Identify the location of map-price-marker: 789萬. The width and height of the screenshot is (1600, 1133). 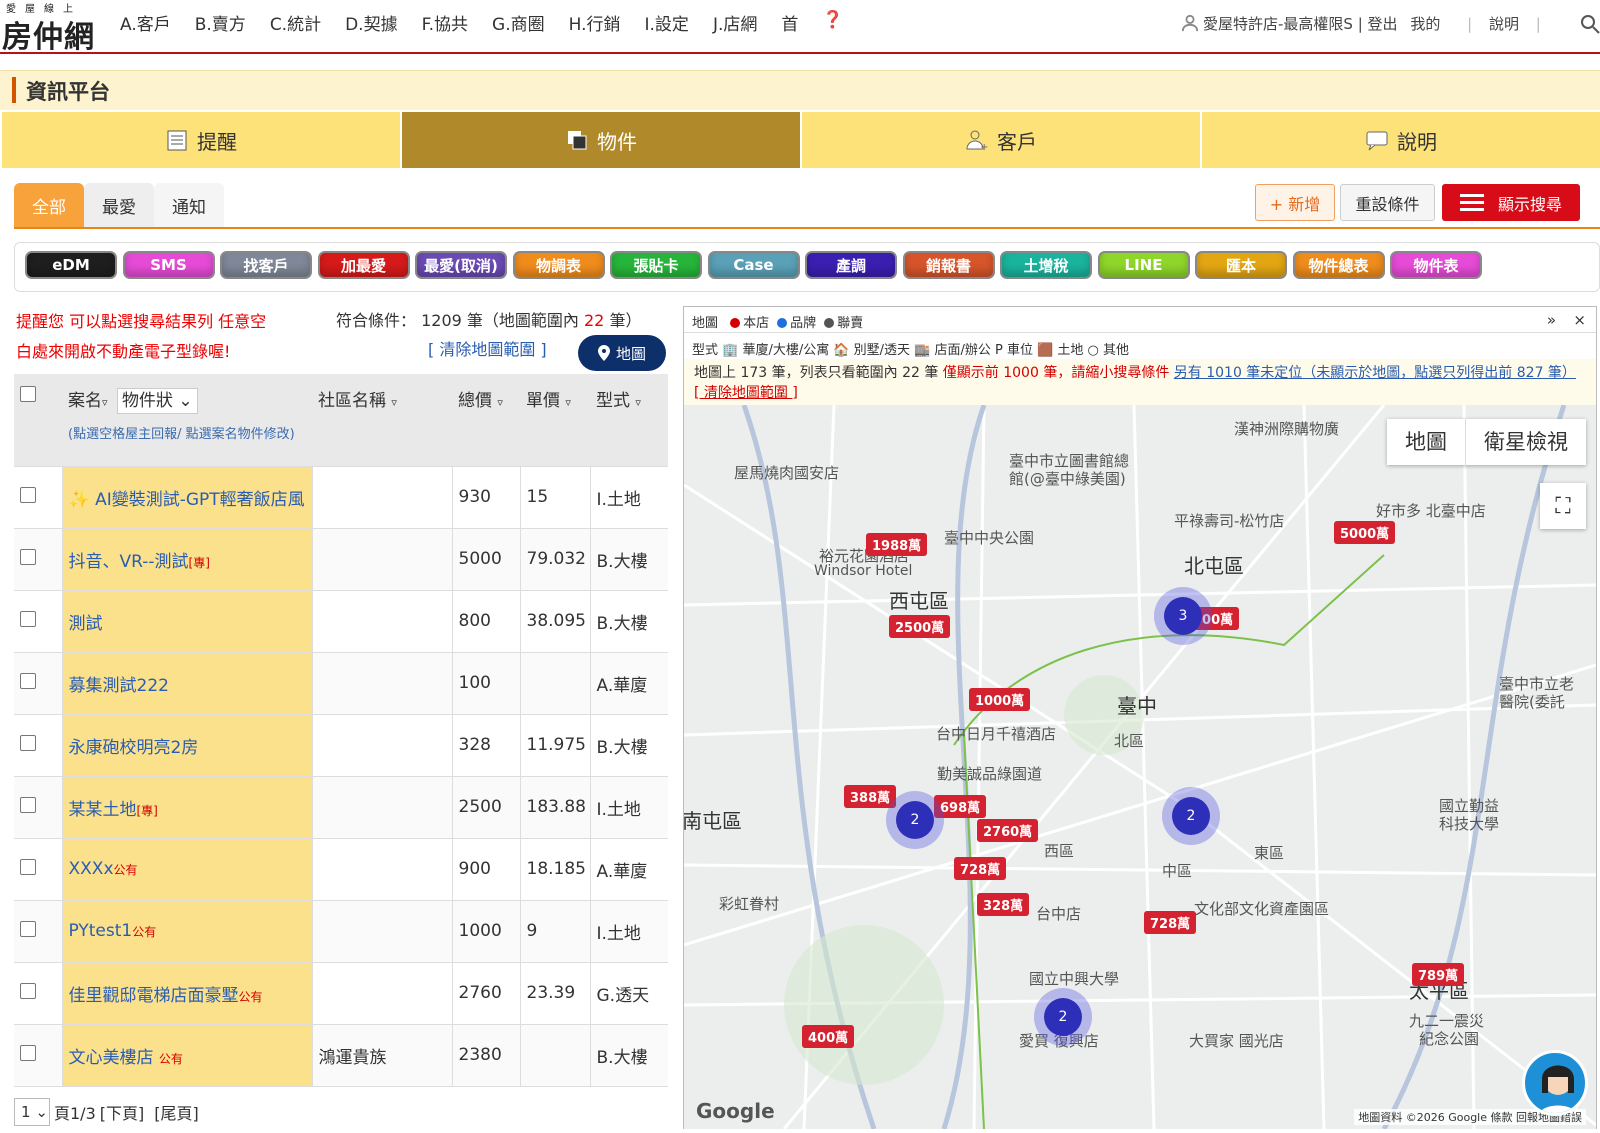
(1438, 974).